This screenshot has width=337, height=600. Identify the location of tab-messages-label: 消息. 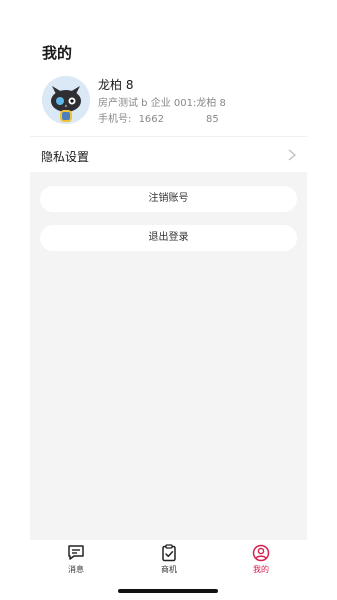
(76, 569).